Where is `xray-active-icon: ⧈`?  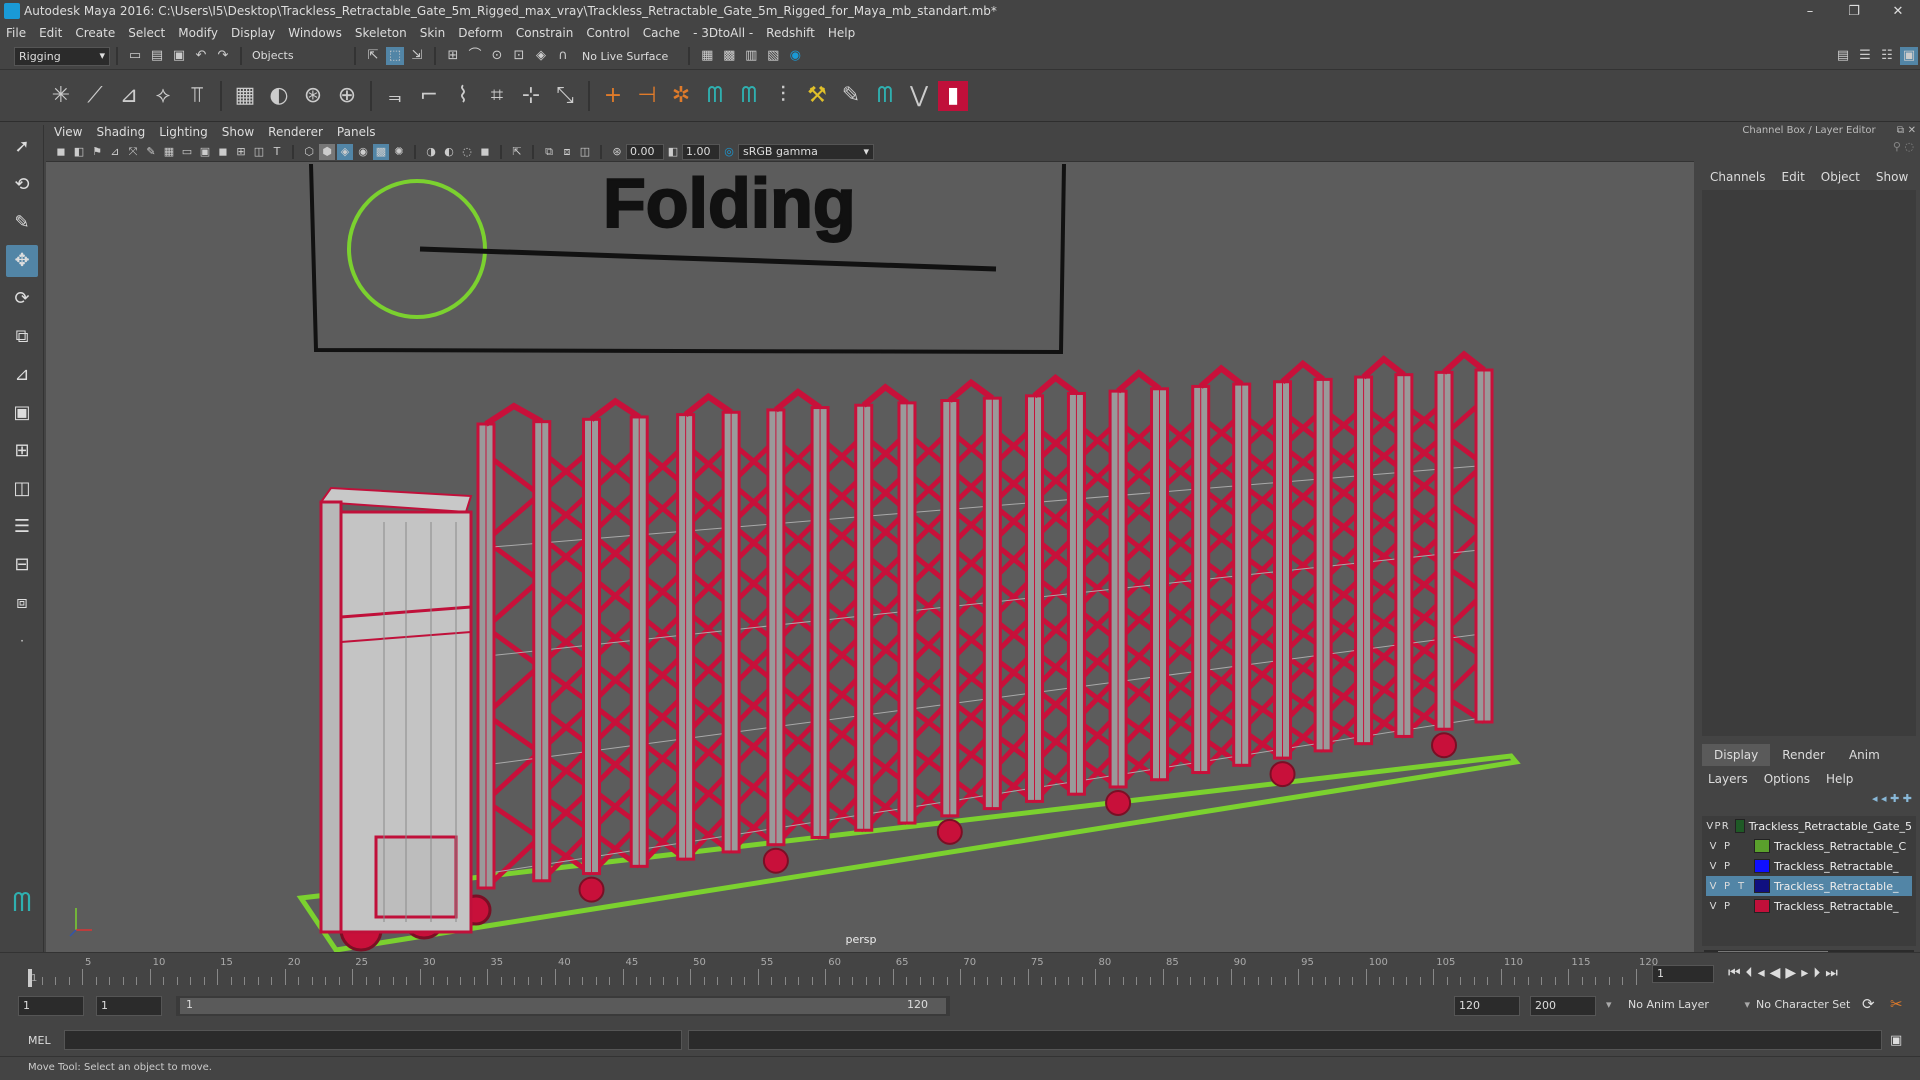
xray-active-icon: ⧈ is located at coordinates (567, 152).